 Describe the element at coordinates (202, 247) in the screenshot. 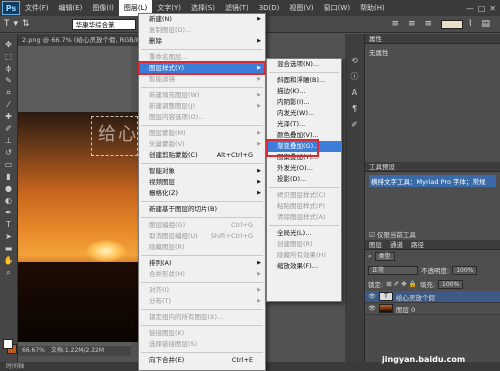

I see `menu-row: 隐藏图层(R)` at that location.